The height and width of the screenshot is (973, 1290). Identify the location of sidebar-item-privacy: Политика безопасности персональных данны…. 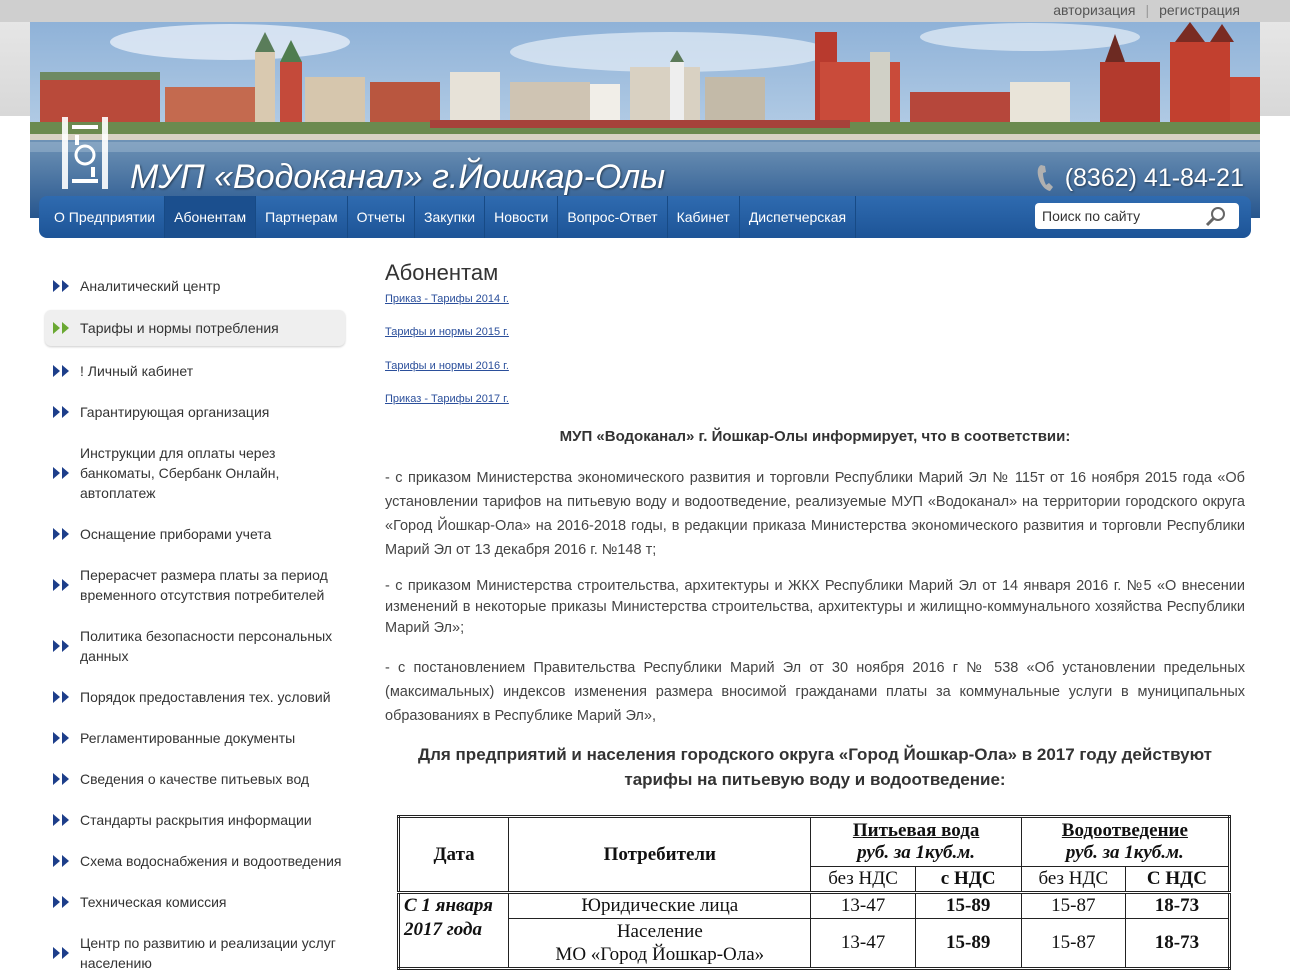
(195, 645).